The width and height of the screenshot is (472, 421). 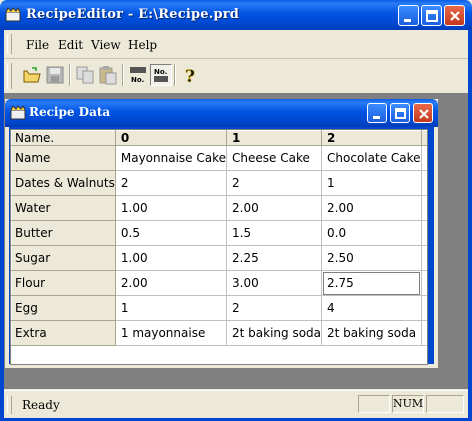 What do you see at coordinates (171, 138) in the screenshot?
I see `column-header: 0` at bounding box center [171, 138].